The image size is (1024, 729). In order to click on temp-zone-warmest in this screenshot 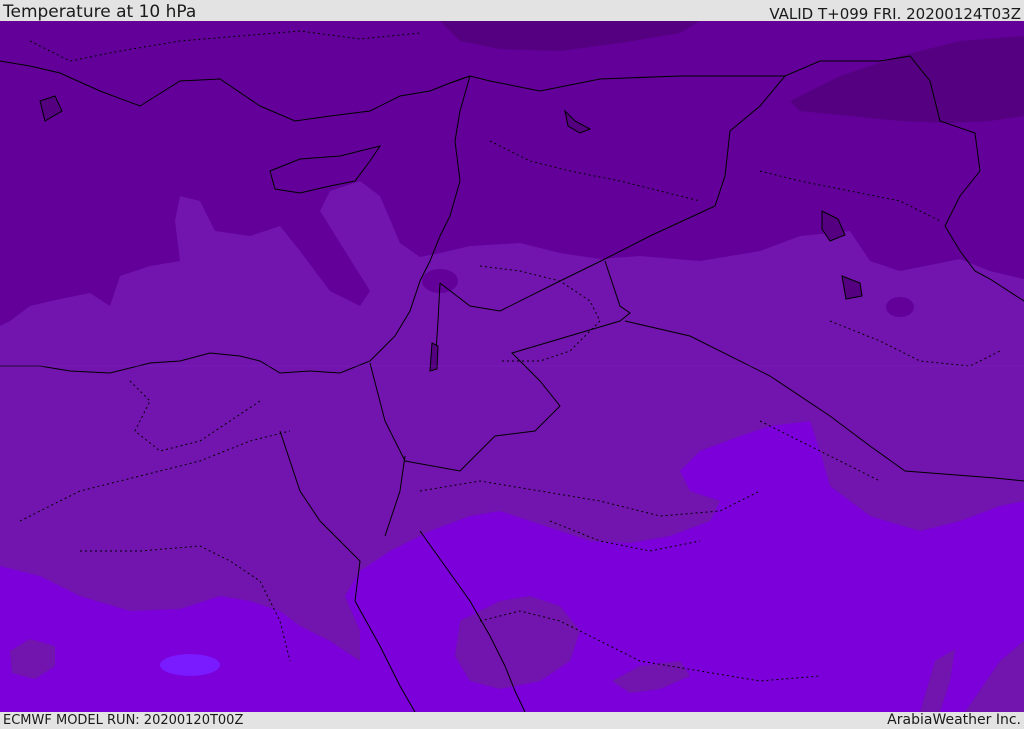, I will do `click(190, 665)`.